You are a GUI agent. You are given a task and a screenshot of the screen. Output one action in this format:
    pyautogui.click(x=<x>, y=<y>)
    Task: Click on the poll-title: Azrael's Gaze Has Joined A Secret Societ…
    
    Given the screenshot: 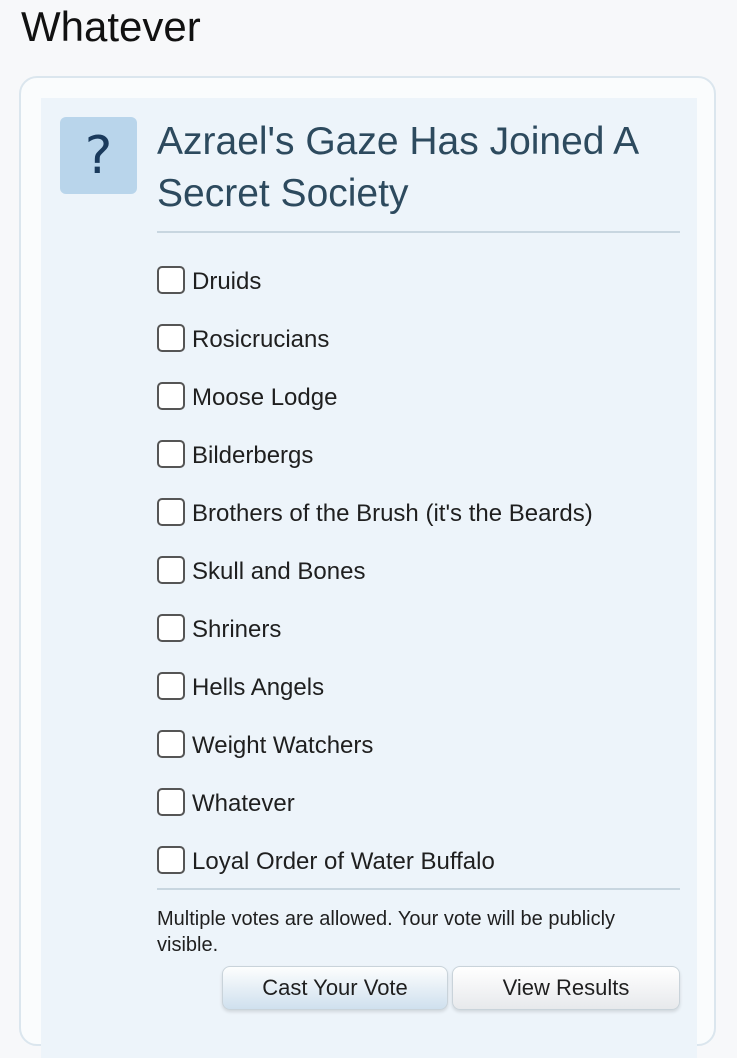 What is the action you would take?
    pyautogui.click(x=397, y=167)
    